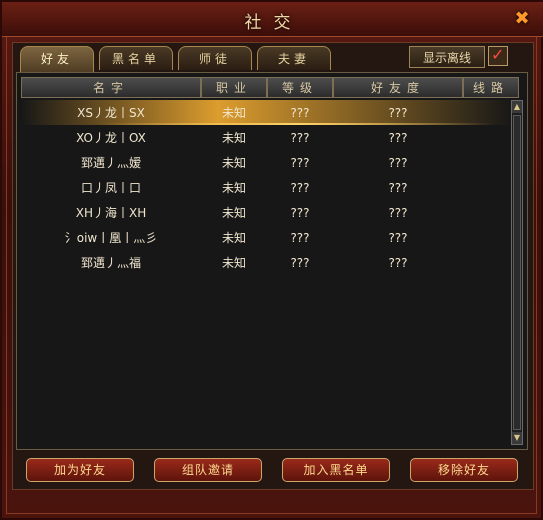 Image resolution: width=543 pixels, height=520 pixels. What do you see at coordinates (274, 470) in the screenshot?
I see `action-bar: 加为好友 组队邀请 加入黑名单 移除好友` at bounding box center [274, 470].